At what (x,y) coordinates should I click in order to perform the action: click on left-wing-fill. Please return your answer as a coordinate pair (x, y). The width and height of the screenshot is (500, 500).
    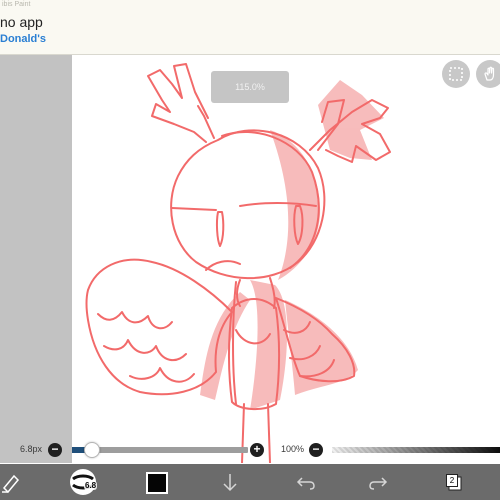
    Looking at the image, I should click on (225, 346).